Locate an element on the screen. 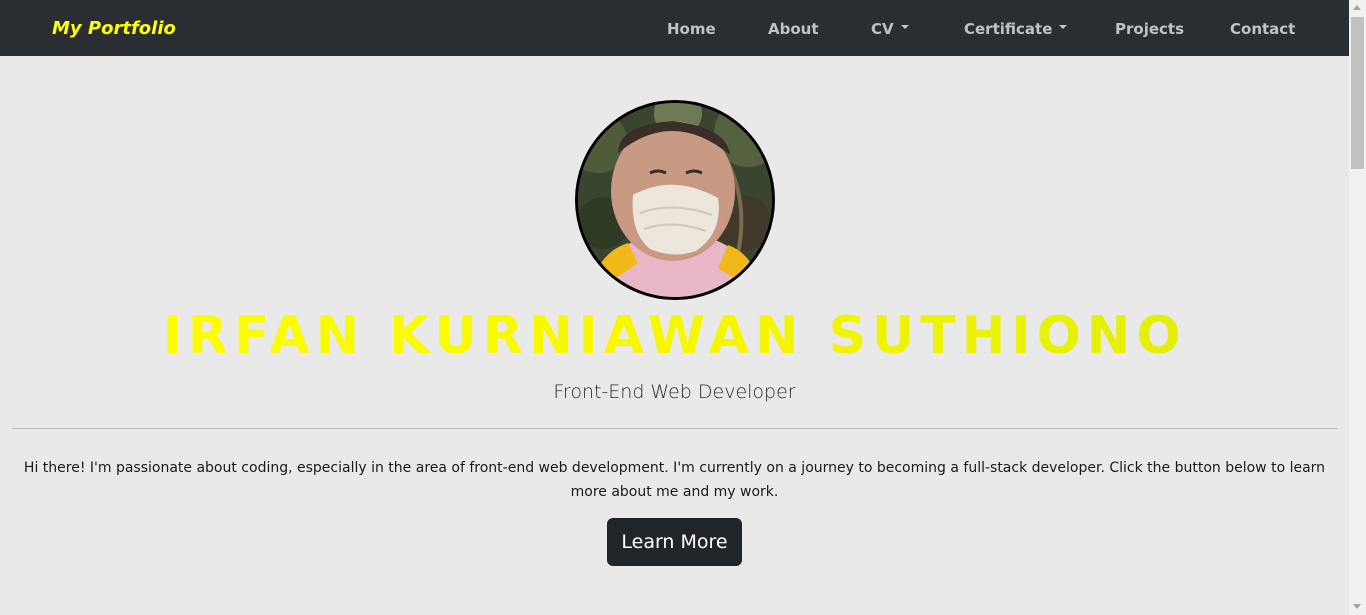 The image size is (1366, 615). hero-name: IRFAN KURNIAWAN SUTHIONO is located at coordinates (674, 336).